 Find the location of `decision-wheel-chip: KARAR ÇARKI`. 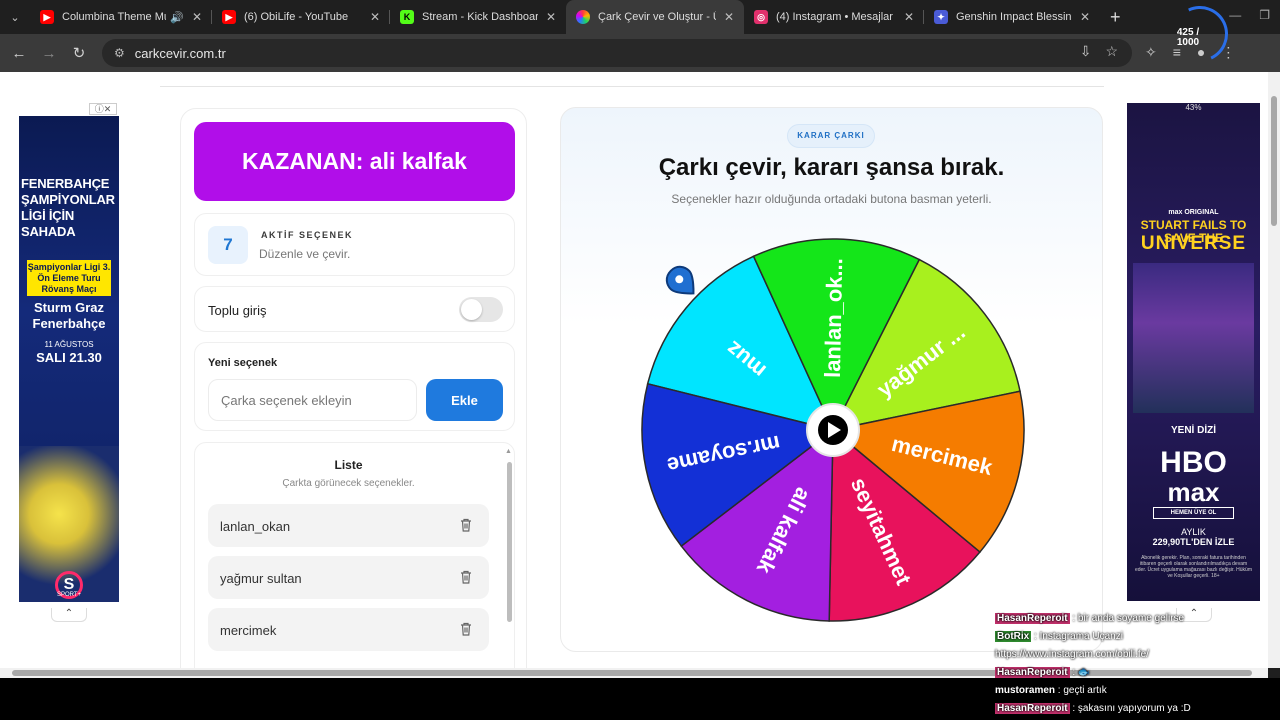

decision-wheel-chip: KARAR ÇARKI is located at coordinates (831, 136).